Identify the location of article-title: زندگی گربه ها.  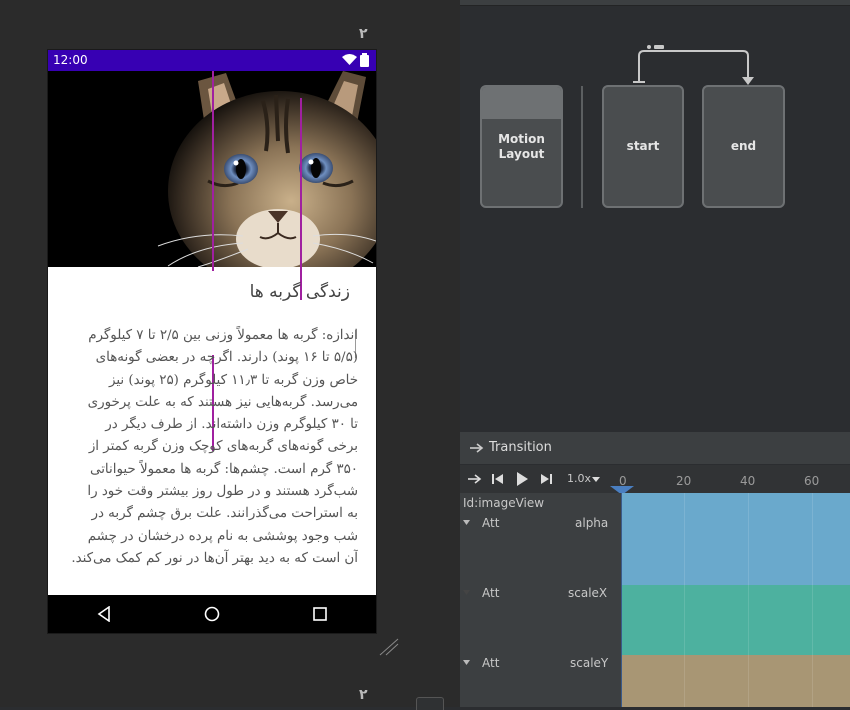
(299, 292).